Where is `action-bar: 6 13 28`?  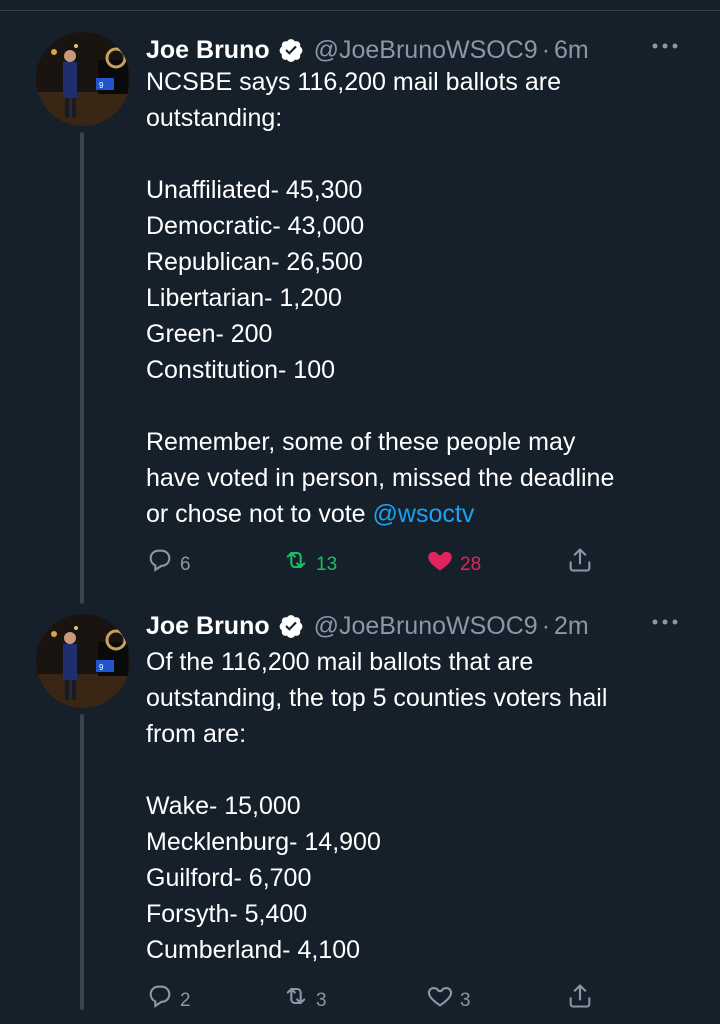 action-bar: 6 13 28 is located at coordinates (376, 560).